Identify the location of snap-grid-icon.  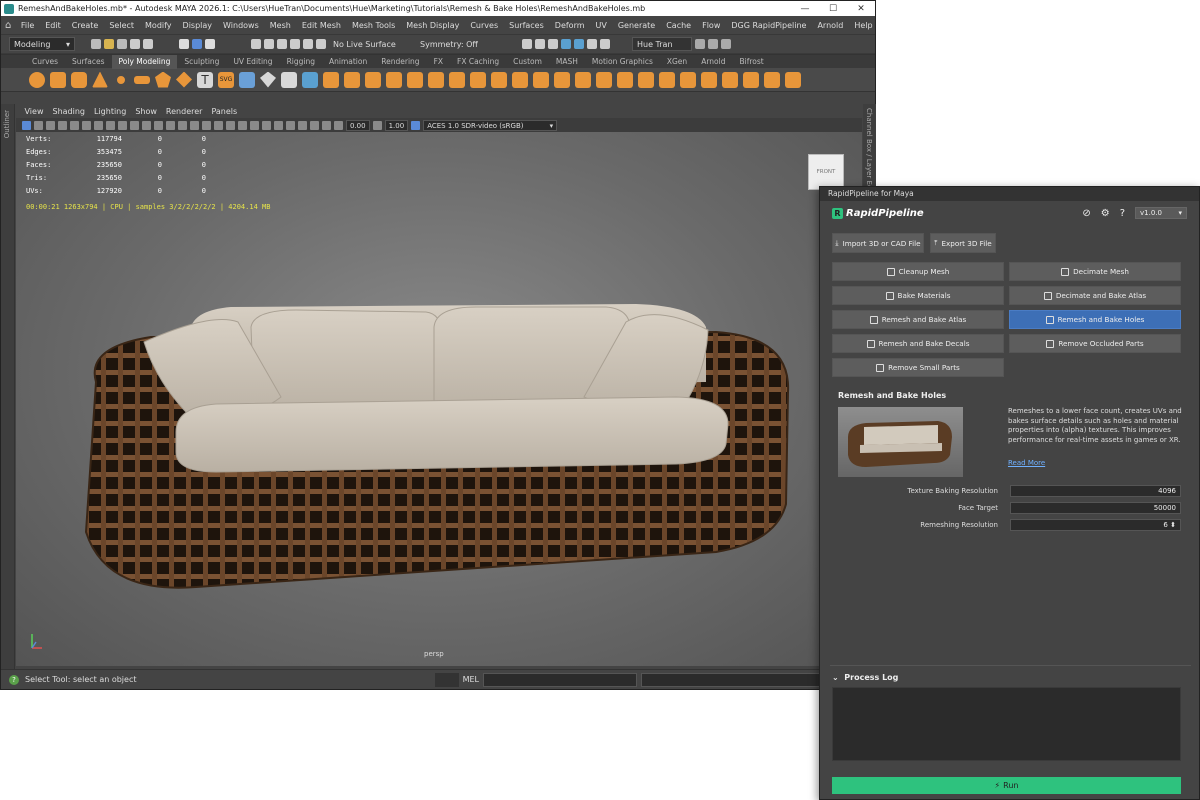
(256, 44).